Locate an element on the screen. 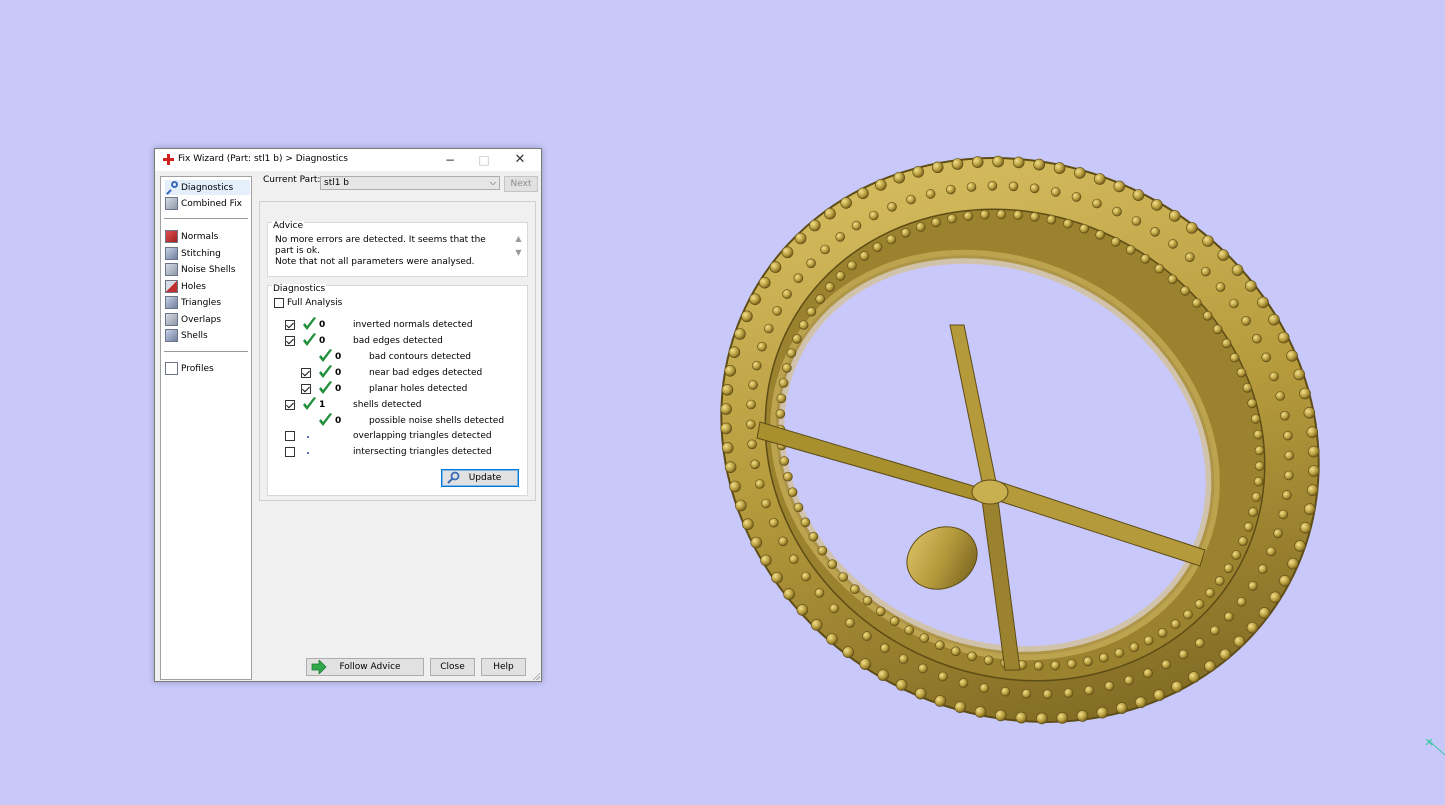  help-button: Help is located at coordinates (503, 667).